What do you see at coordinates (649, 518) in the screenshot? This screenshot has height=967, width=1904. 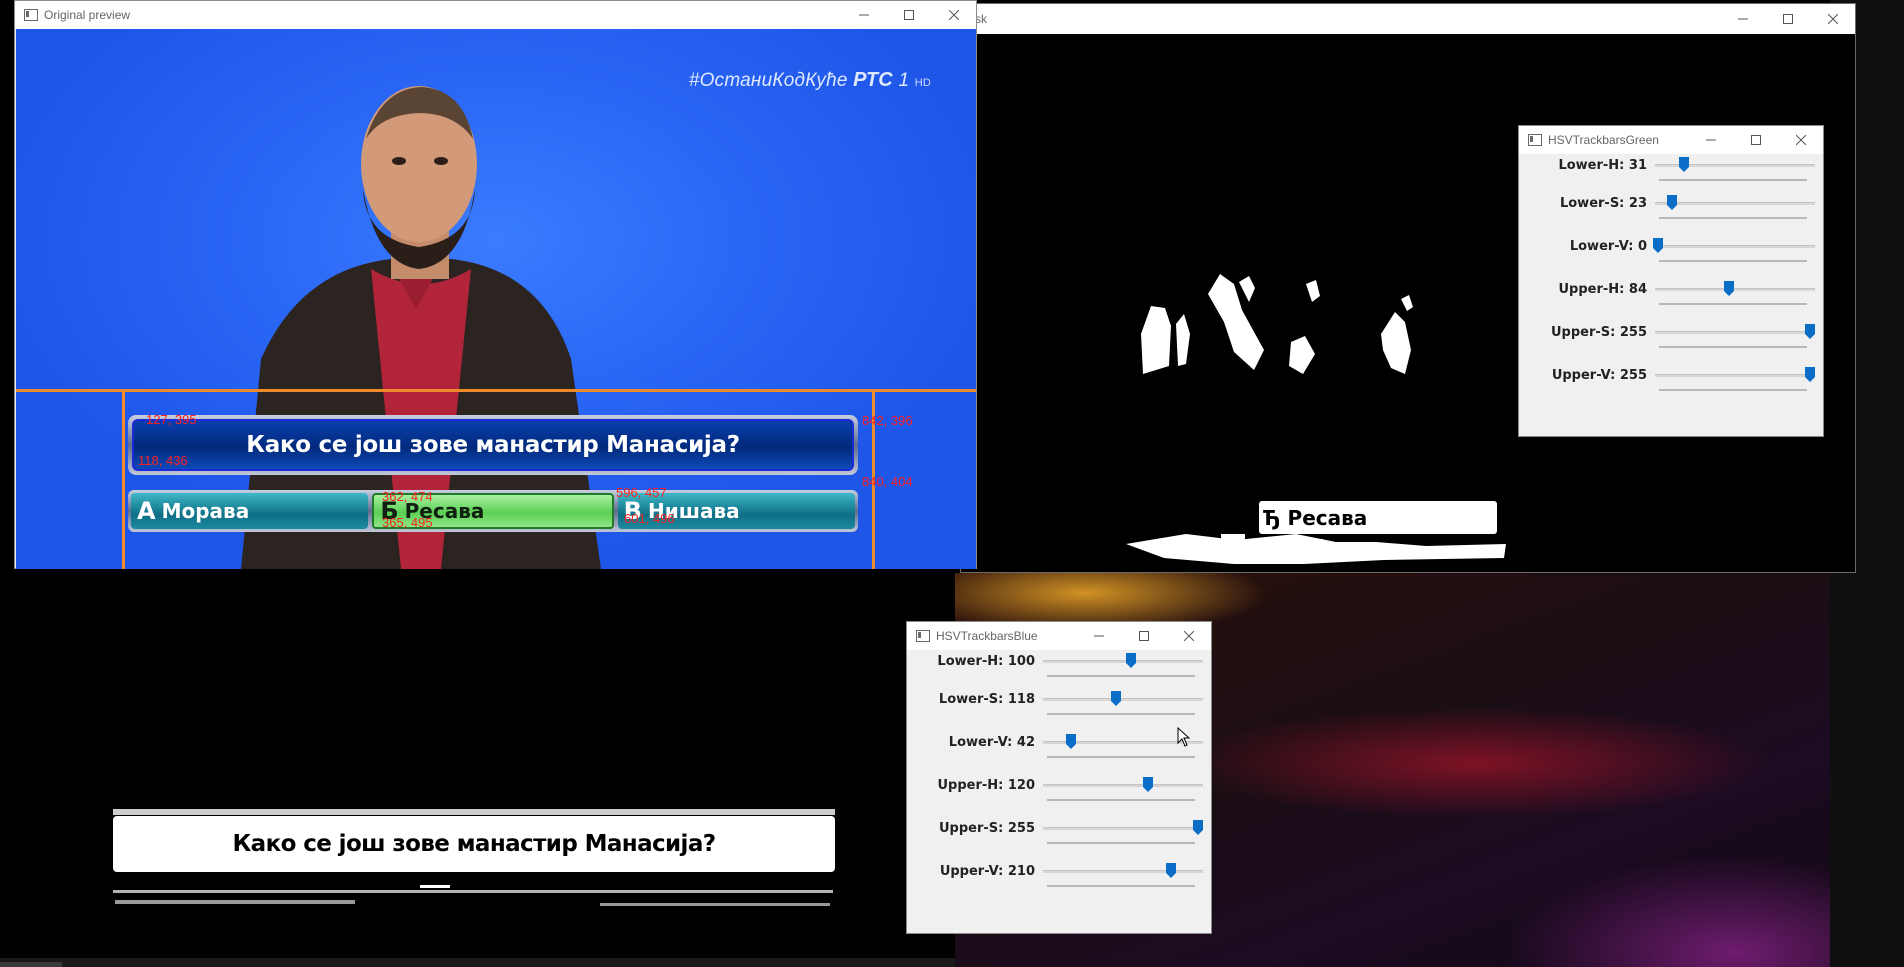 I see `debug-coord: 601, 496` at bounding box center [649, 518].